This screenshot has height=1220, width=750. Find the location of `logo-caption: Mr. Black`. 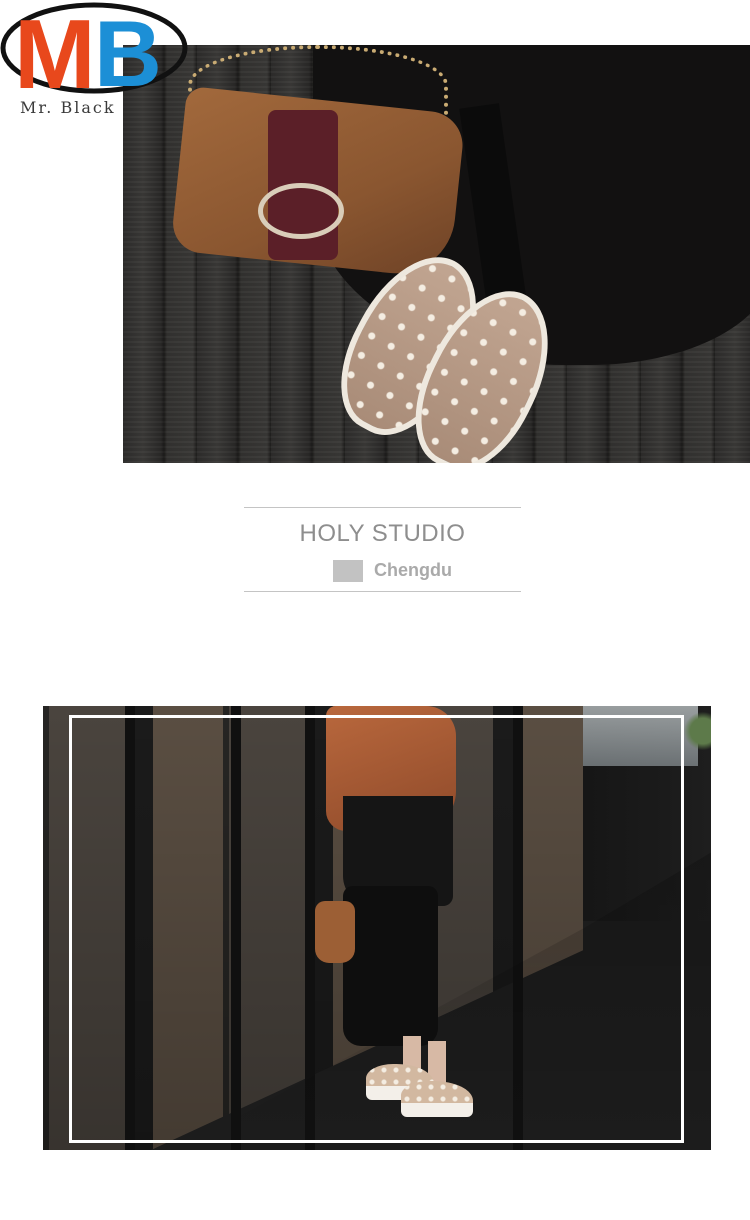

logo-caption: Mr. Black is located at coordinates (68, 107).